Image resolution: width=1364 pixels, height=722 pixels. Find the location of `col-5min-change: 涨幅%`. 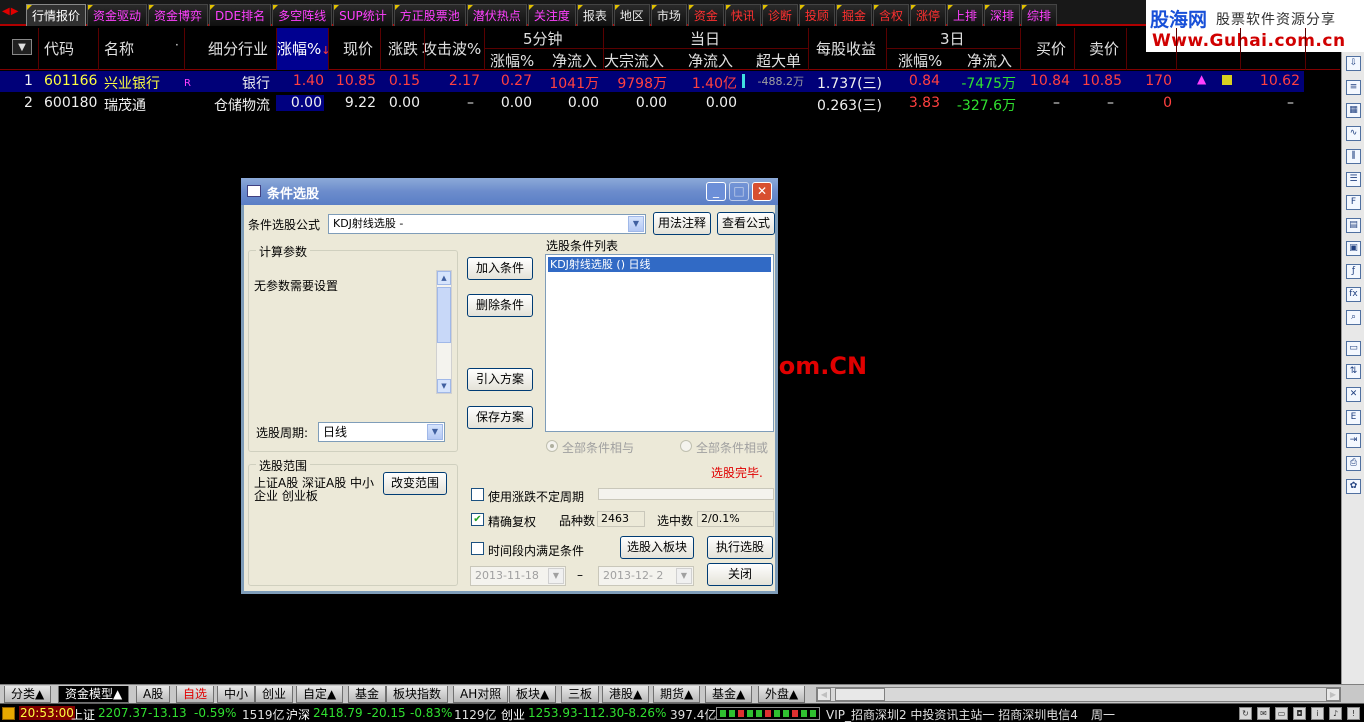

col-5min-change: 涨幅% is located at coordinates (512, 60).